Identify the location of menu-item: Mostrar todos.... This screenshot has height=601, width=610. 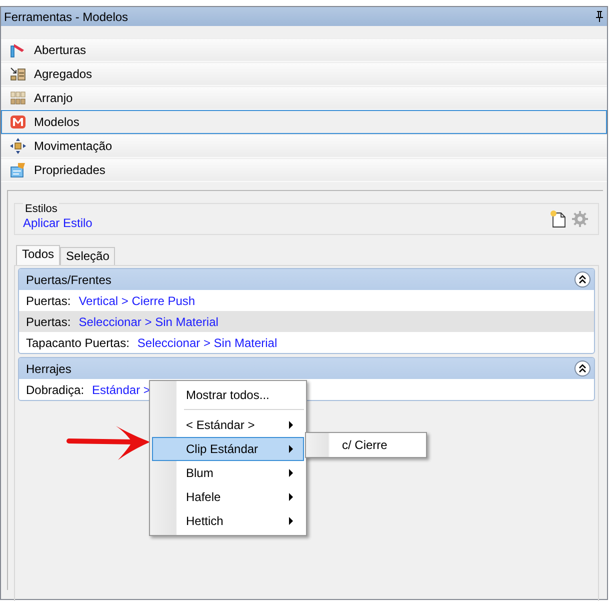
(228, 395).